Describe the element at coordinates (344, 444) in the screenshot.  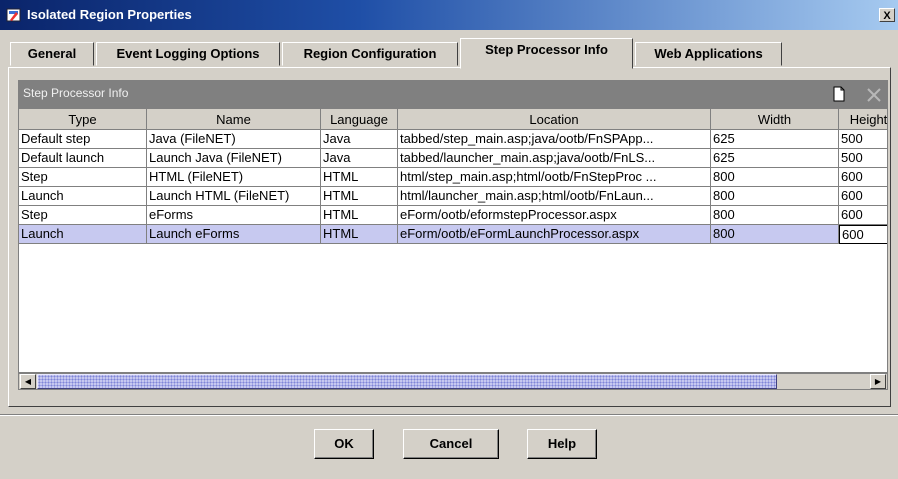
I see `ok-button: OK` at that location.